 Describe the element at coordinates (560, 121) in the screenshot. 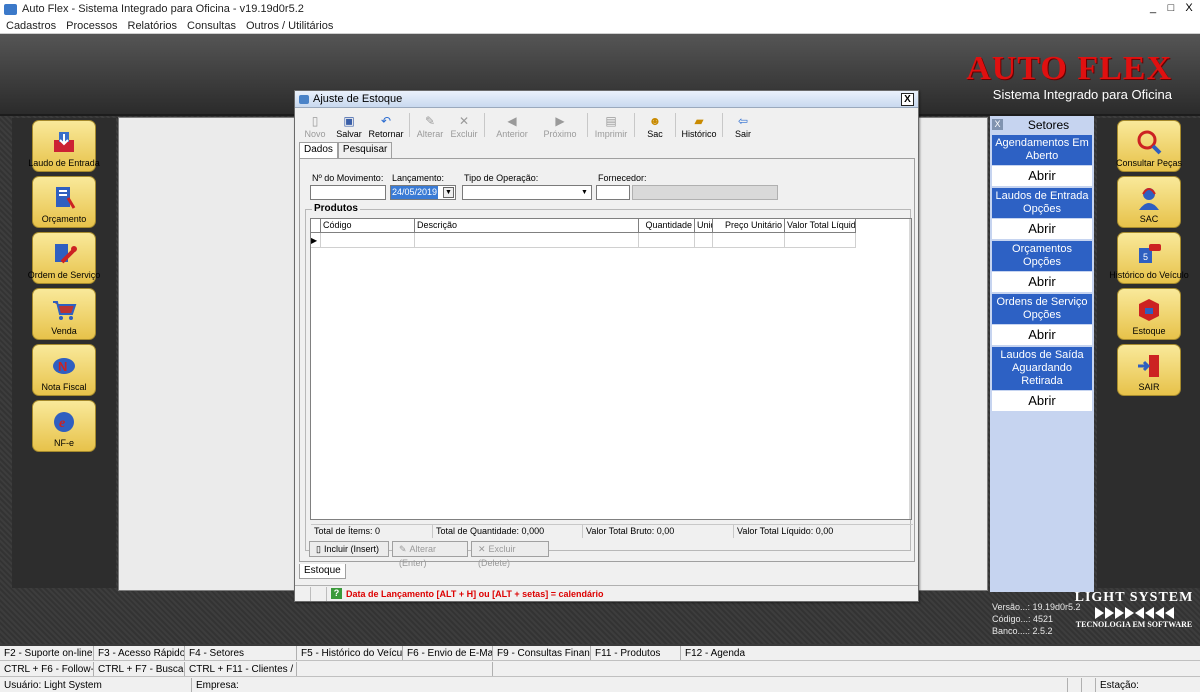

I see `arrow-right-icon: ▶` at that location.